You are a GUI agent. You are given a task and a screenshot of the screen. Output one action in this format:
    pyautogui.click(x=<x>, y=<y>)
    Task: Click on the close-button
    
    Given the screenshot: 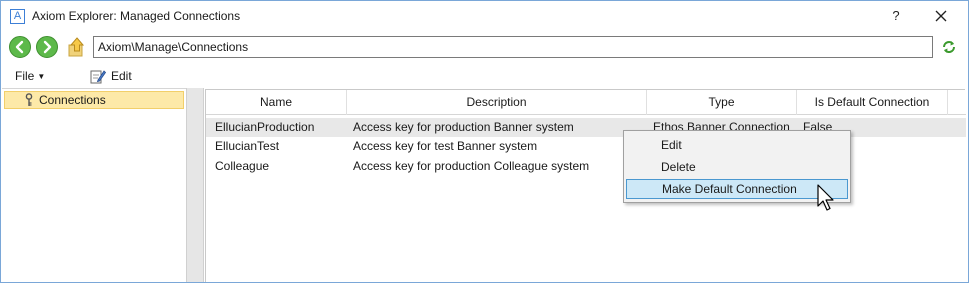 What is the action you would take?
    pyautogui.click(x=941, y=16)
    